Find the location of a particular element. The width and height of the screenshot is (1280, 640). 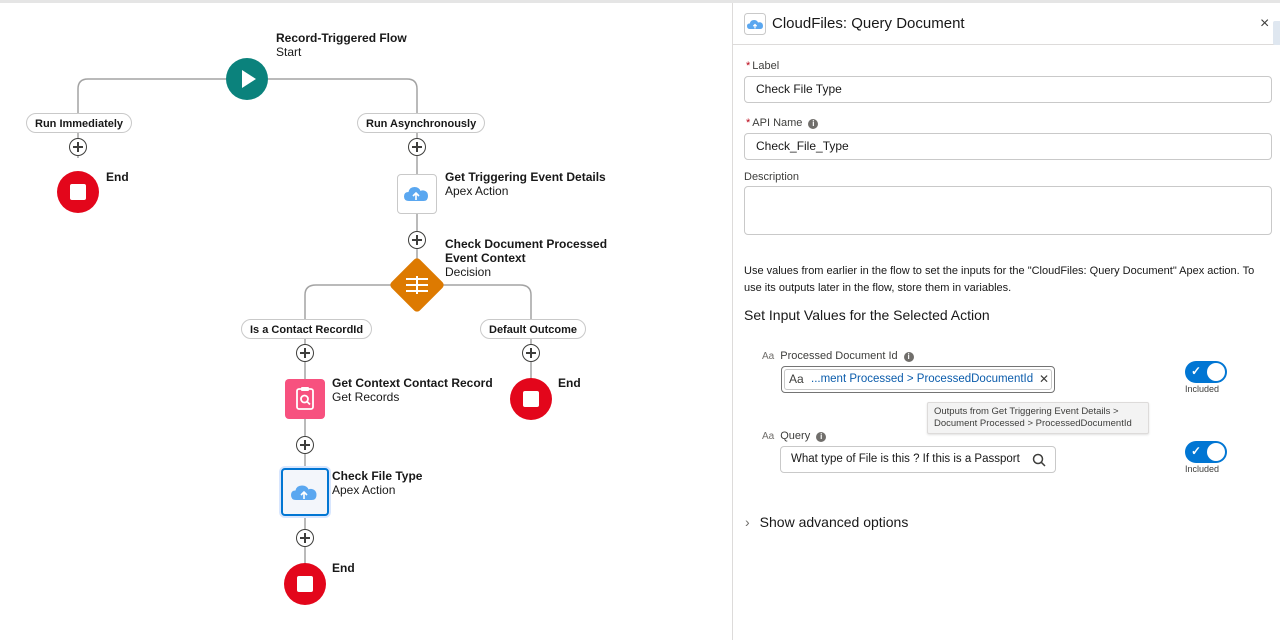

tooltip-line2: Document Processed > ProcessedDocumentId is located at coordinates (1033, 423).